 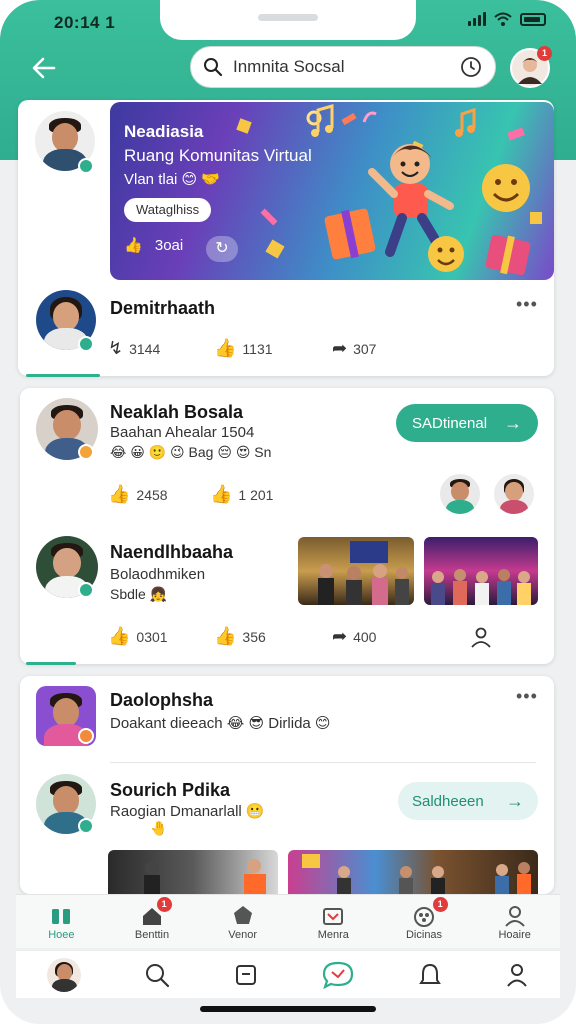 I want to click on my-avatar, so click(x=64, y=974).